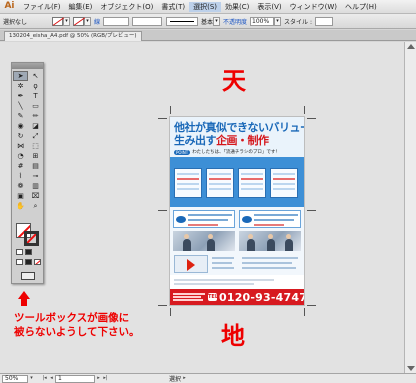 This screenshot has width=416, height=383. I want to click on menu-window: ウィンドウ(W), so click(313, 7).